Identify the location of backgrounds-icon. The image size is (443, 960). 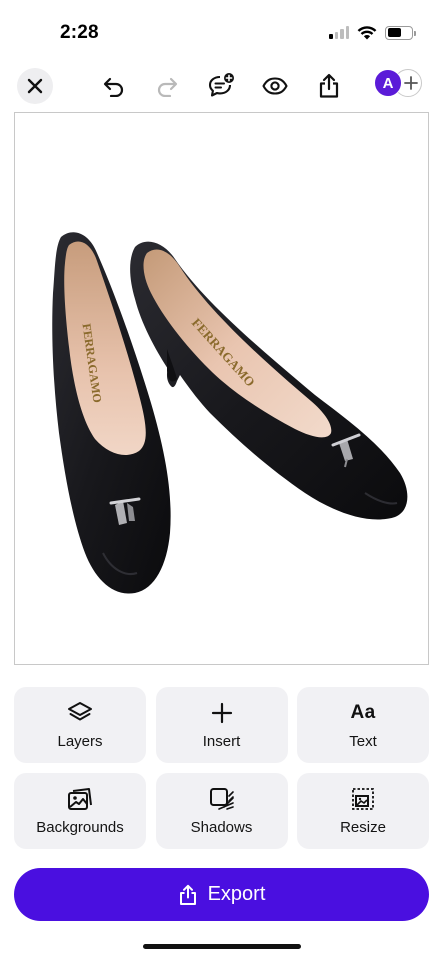
(80, 799).